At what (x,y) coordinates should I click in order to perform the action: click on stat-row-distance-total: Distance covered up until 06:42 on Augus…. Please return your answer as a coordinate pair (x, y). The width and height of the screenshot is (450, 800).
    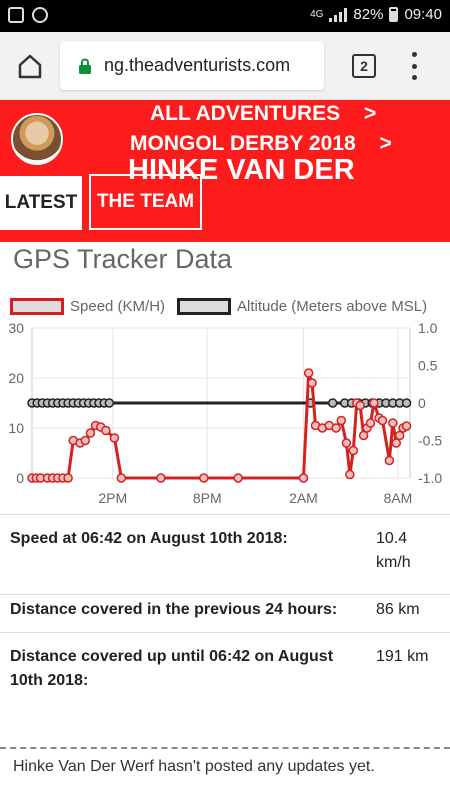
    Looking at the image, I should click on (225, 687).